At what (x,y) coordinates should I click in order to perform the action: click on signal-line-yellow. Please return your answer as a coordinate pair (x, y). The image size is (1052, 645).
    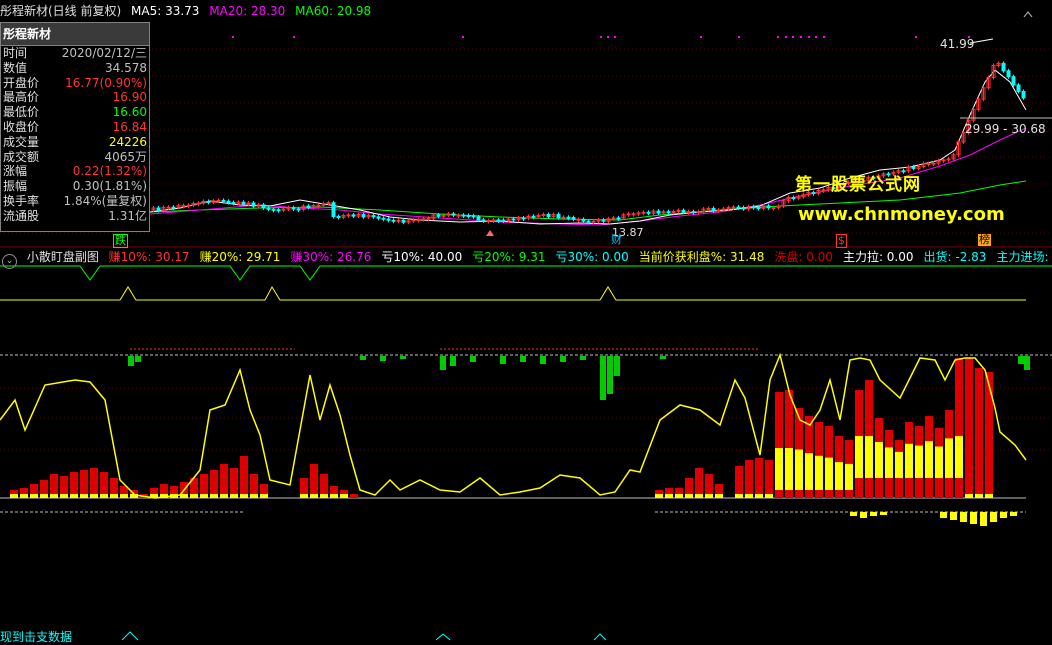
    Looking at the image, I should click on (513, 293).